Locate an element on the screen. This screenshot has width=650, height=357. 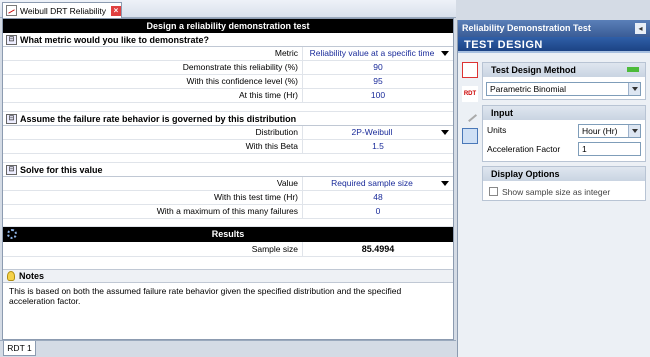
sheet-tab-rdt1: RDT 1 is located at coordinates (19, 348).